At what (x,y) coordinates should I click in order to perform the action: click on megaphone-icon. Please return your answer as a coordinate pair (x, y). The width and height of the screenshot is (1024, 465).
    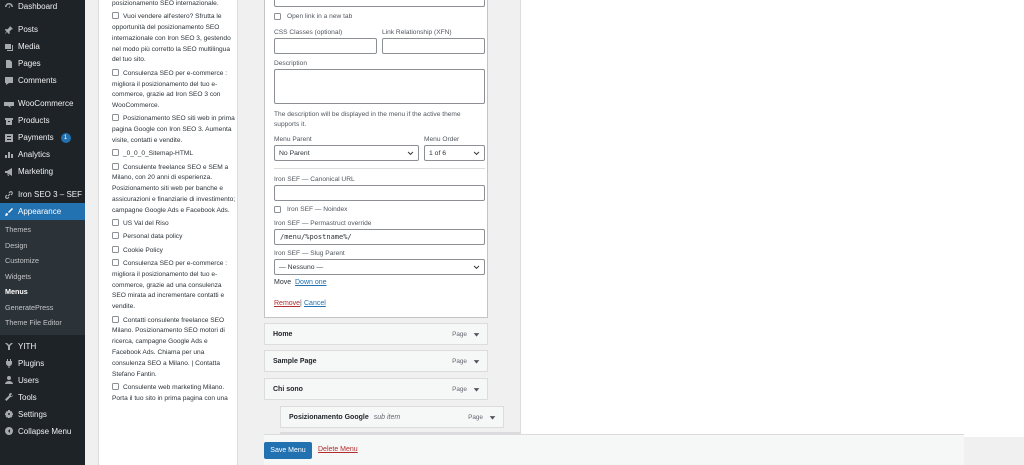
    Looking at the image, I should click on (9, 172).